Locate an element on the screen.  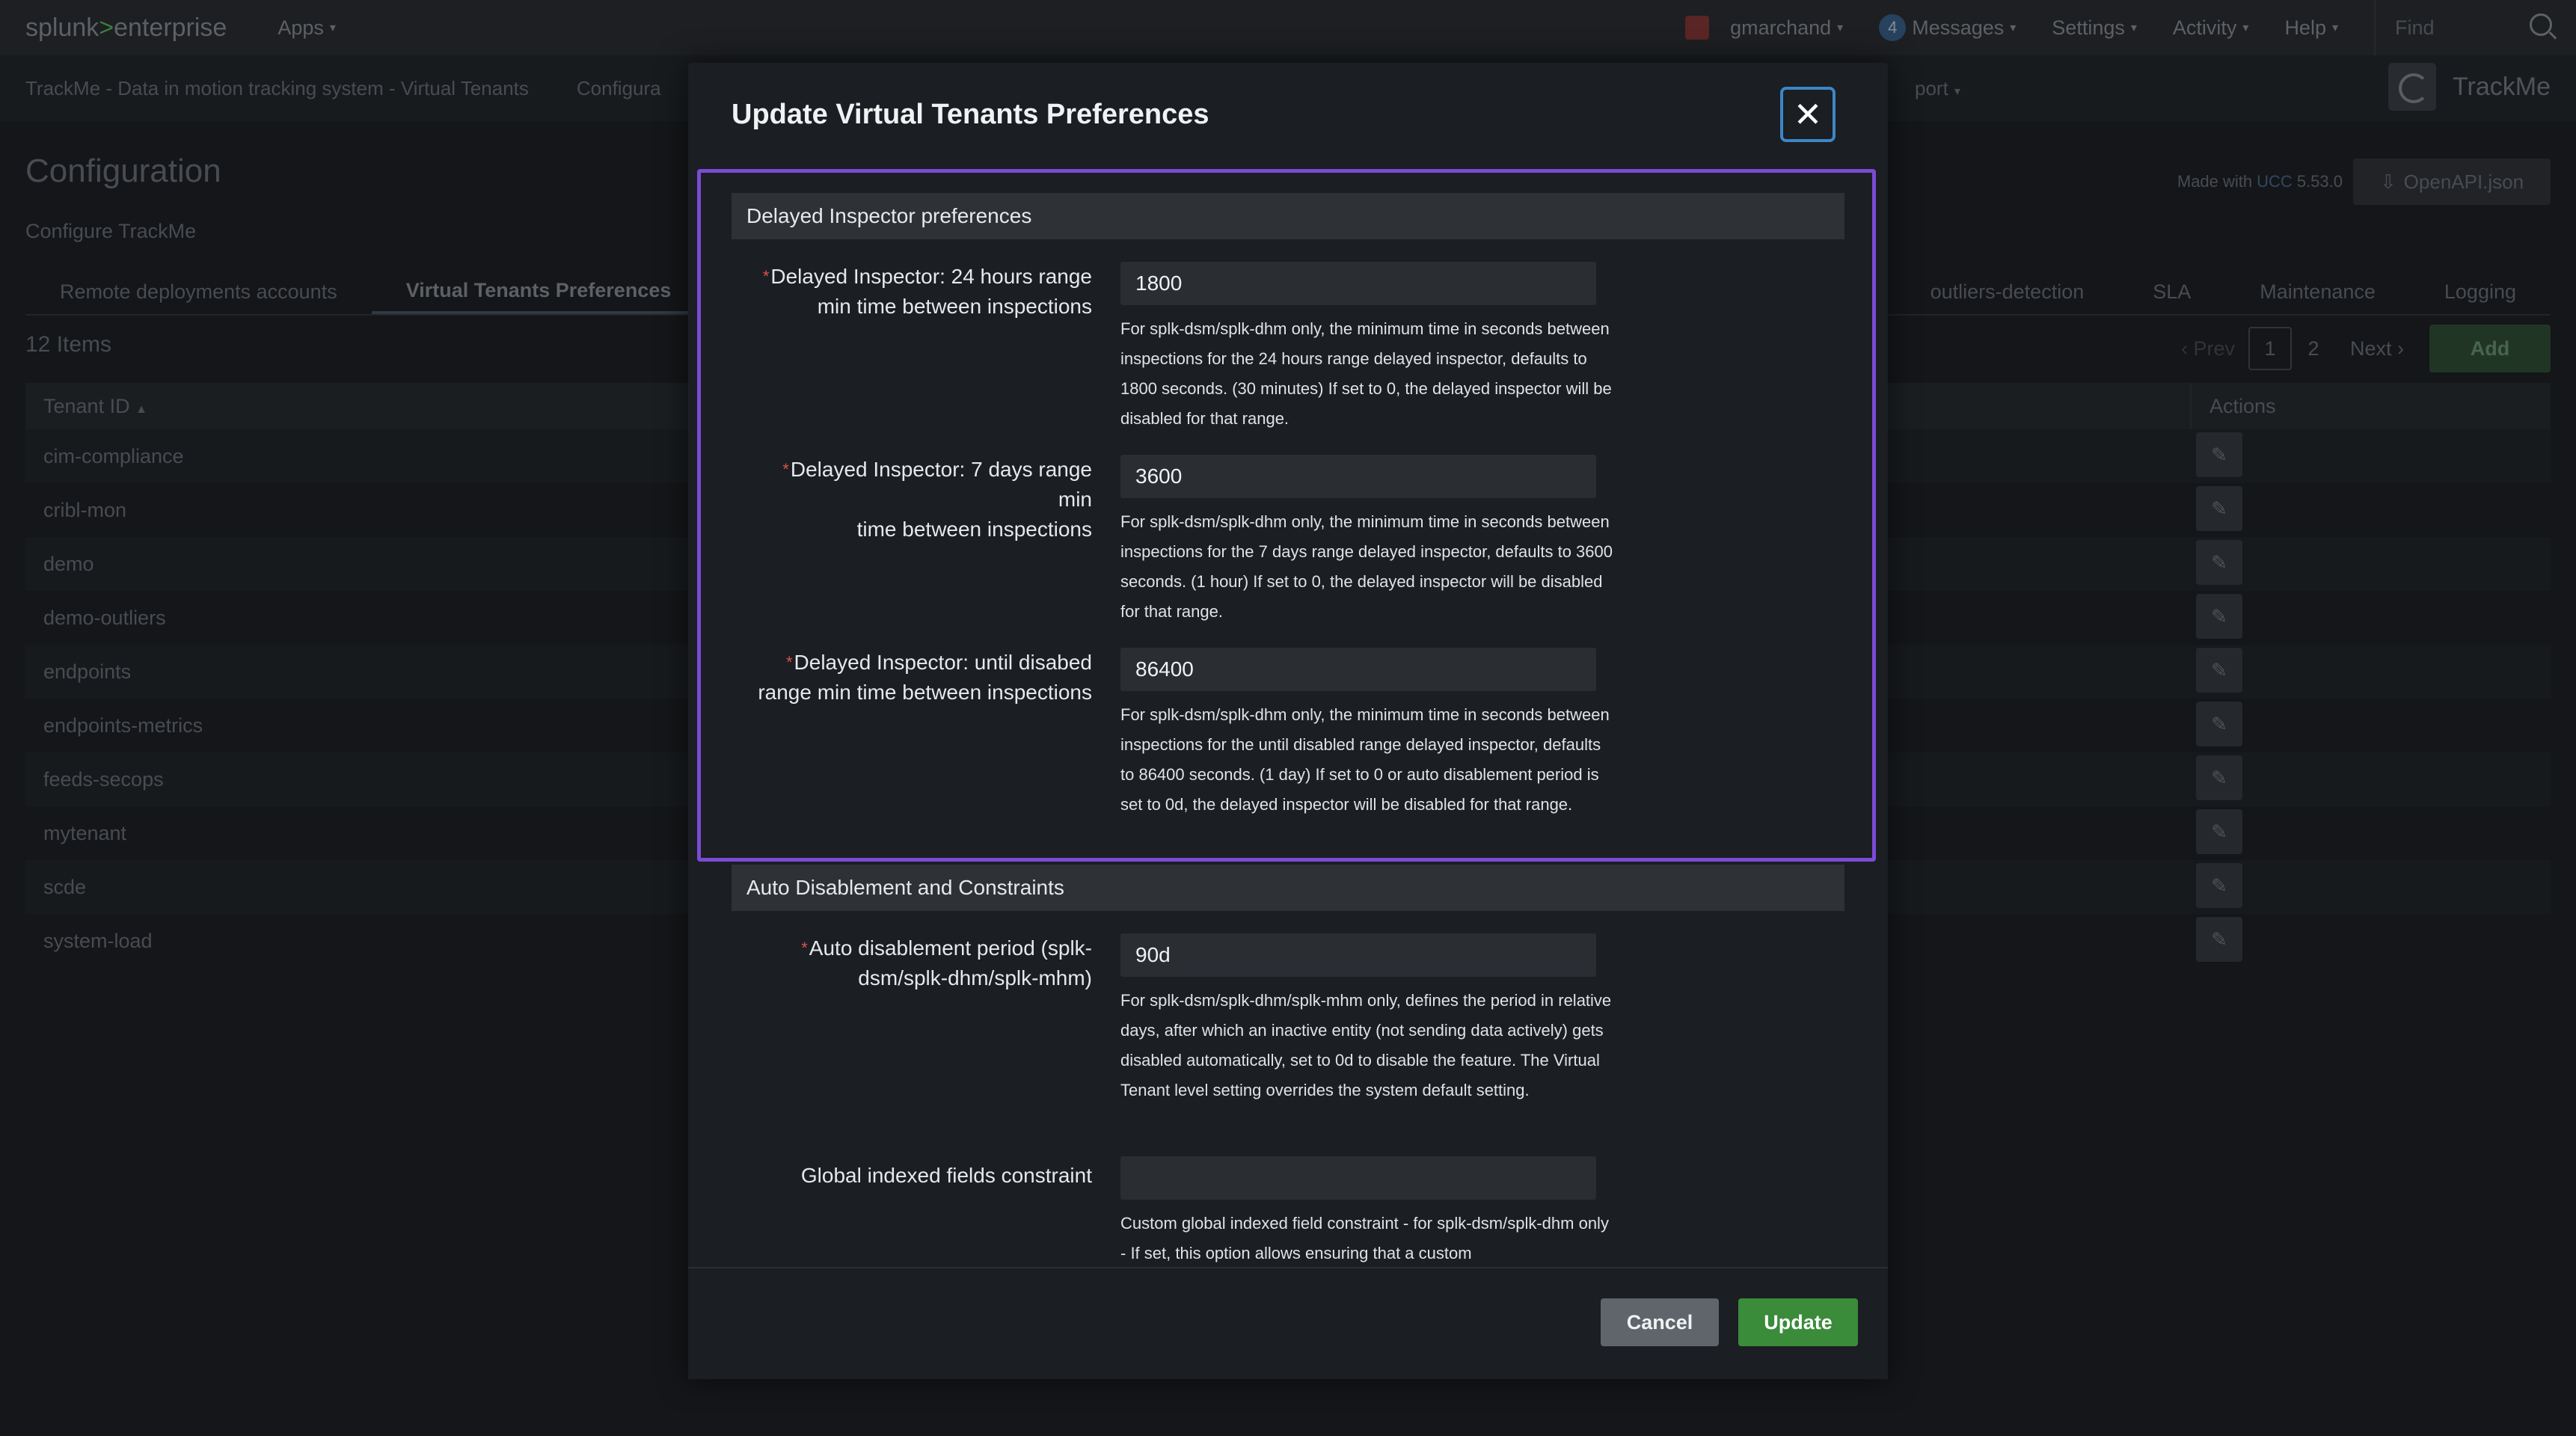
close-icon: ✕ is located at coordinates (1808, 114).